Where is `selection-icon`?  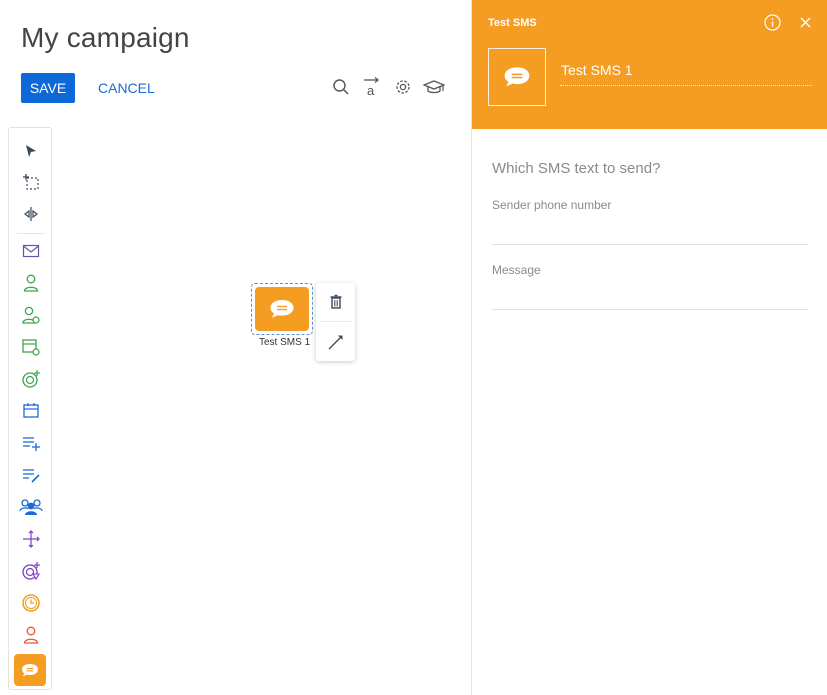 selection-icon is located at coordinates (31, 182).